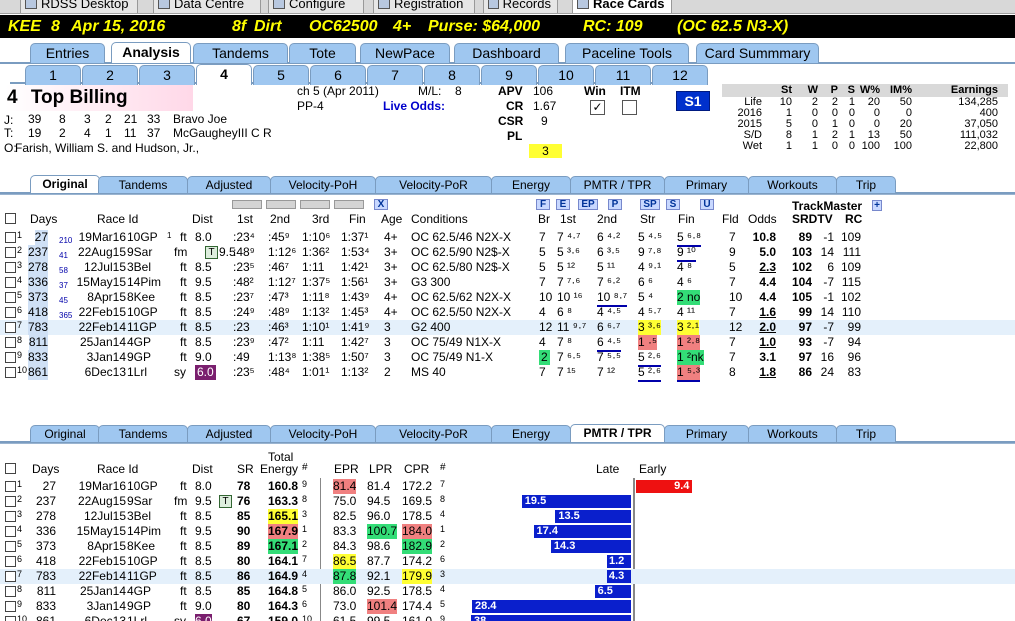 This screenshot has height=621, width=1015. I want to click on trackmaster-plus-button: +, so click(877, 205).